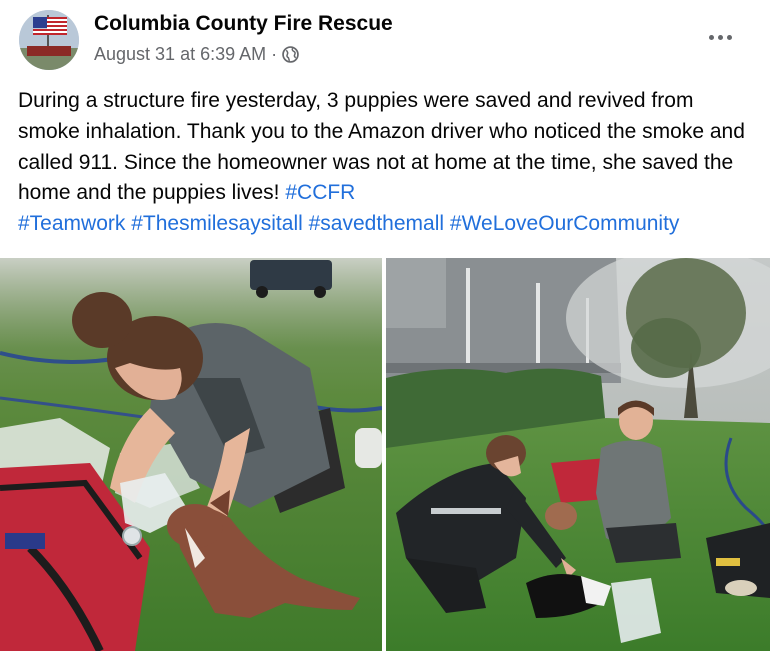  Describe the element at coordinates (243, 24) in the screenshot. I see `page-name: Columbia County Fire Rescue` at that location.